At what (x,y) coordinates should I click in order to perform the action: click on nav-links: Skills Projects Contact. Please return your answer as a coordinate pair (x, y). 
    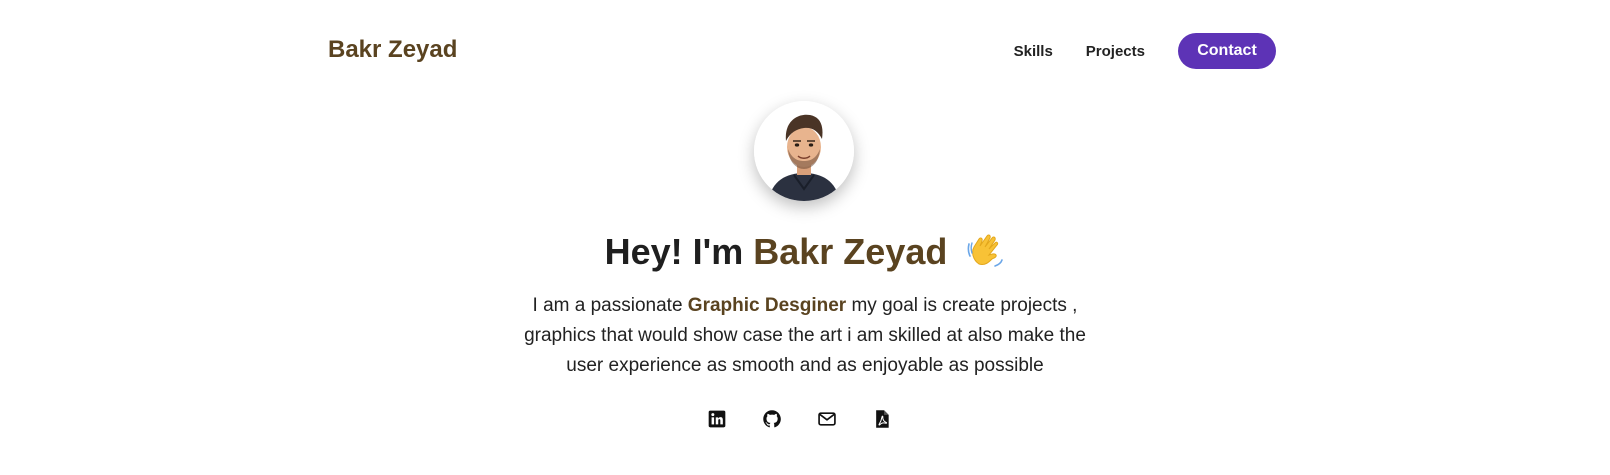
    Looking at the image, I should click on (1145, 51).